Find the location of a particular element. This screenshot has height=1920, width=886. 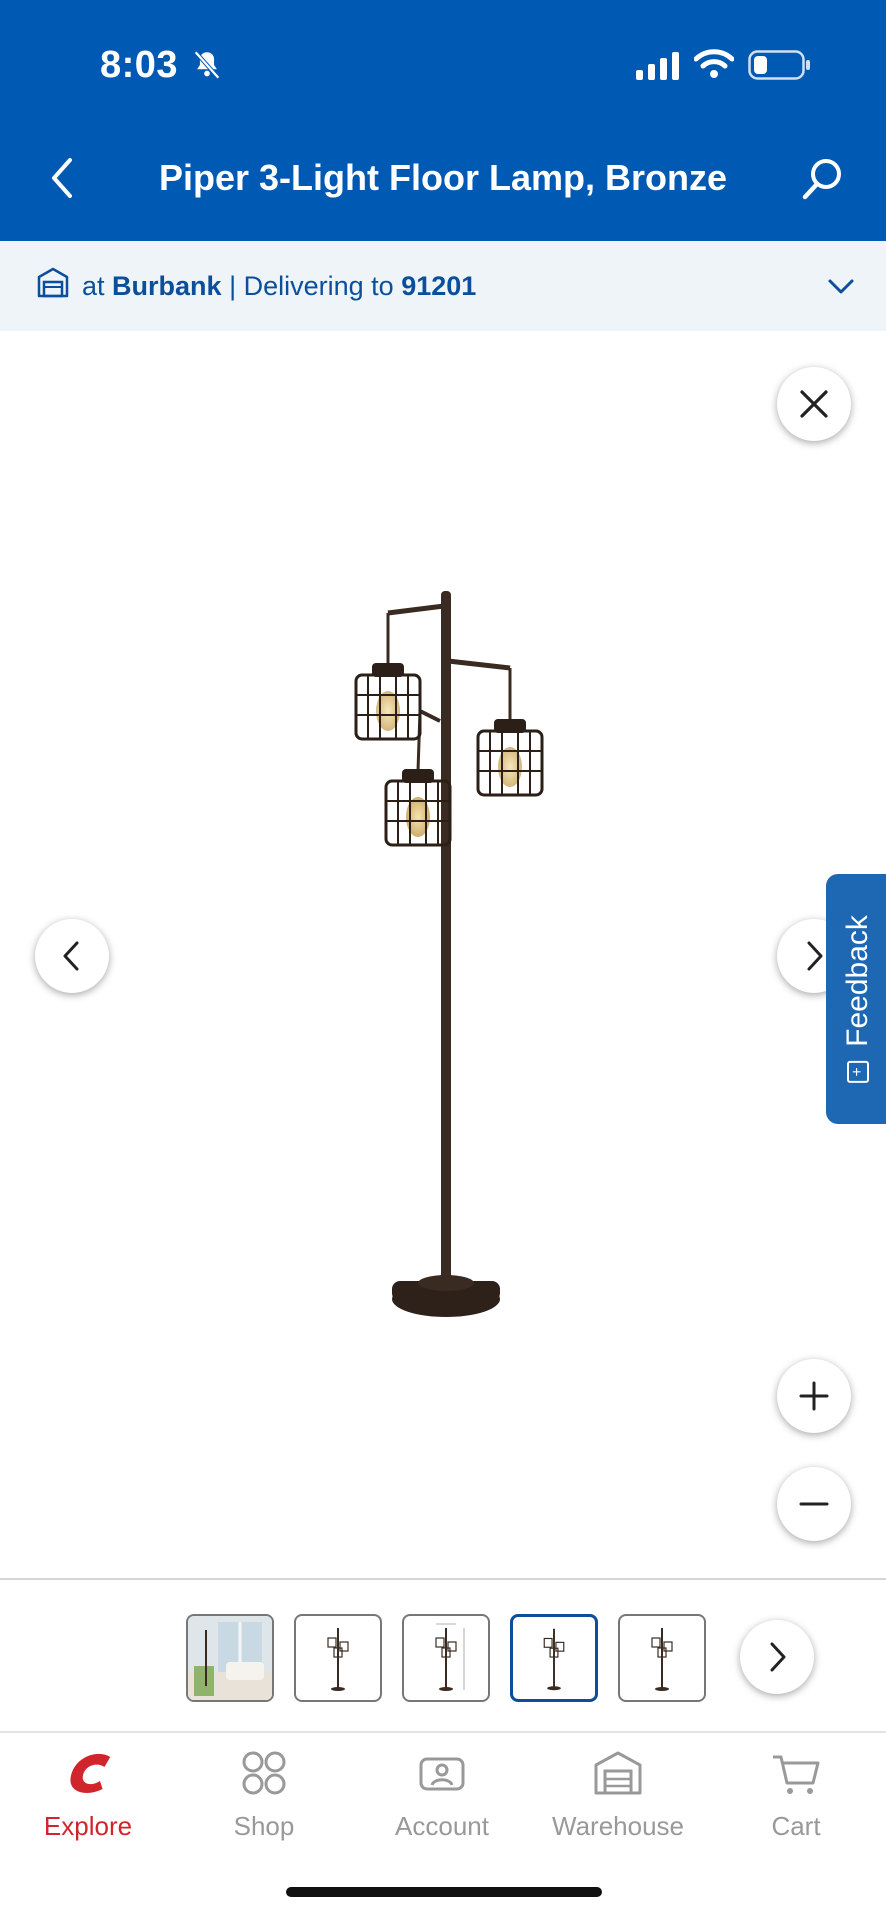

thumbnail-strip is located at coordinates (443, 1655).